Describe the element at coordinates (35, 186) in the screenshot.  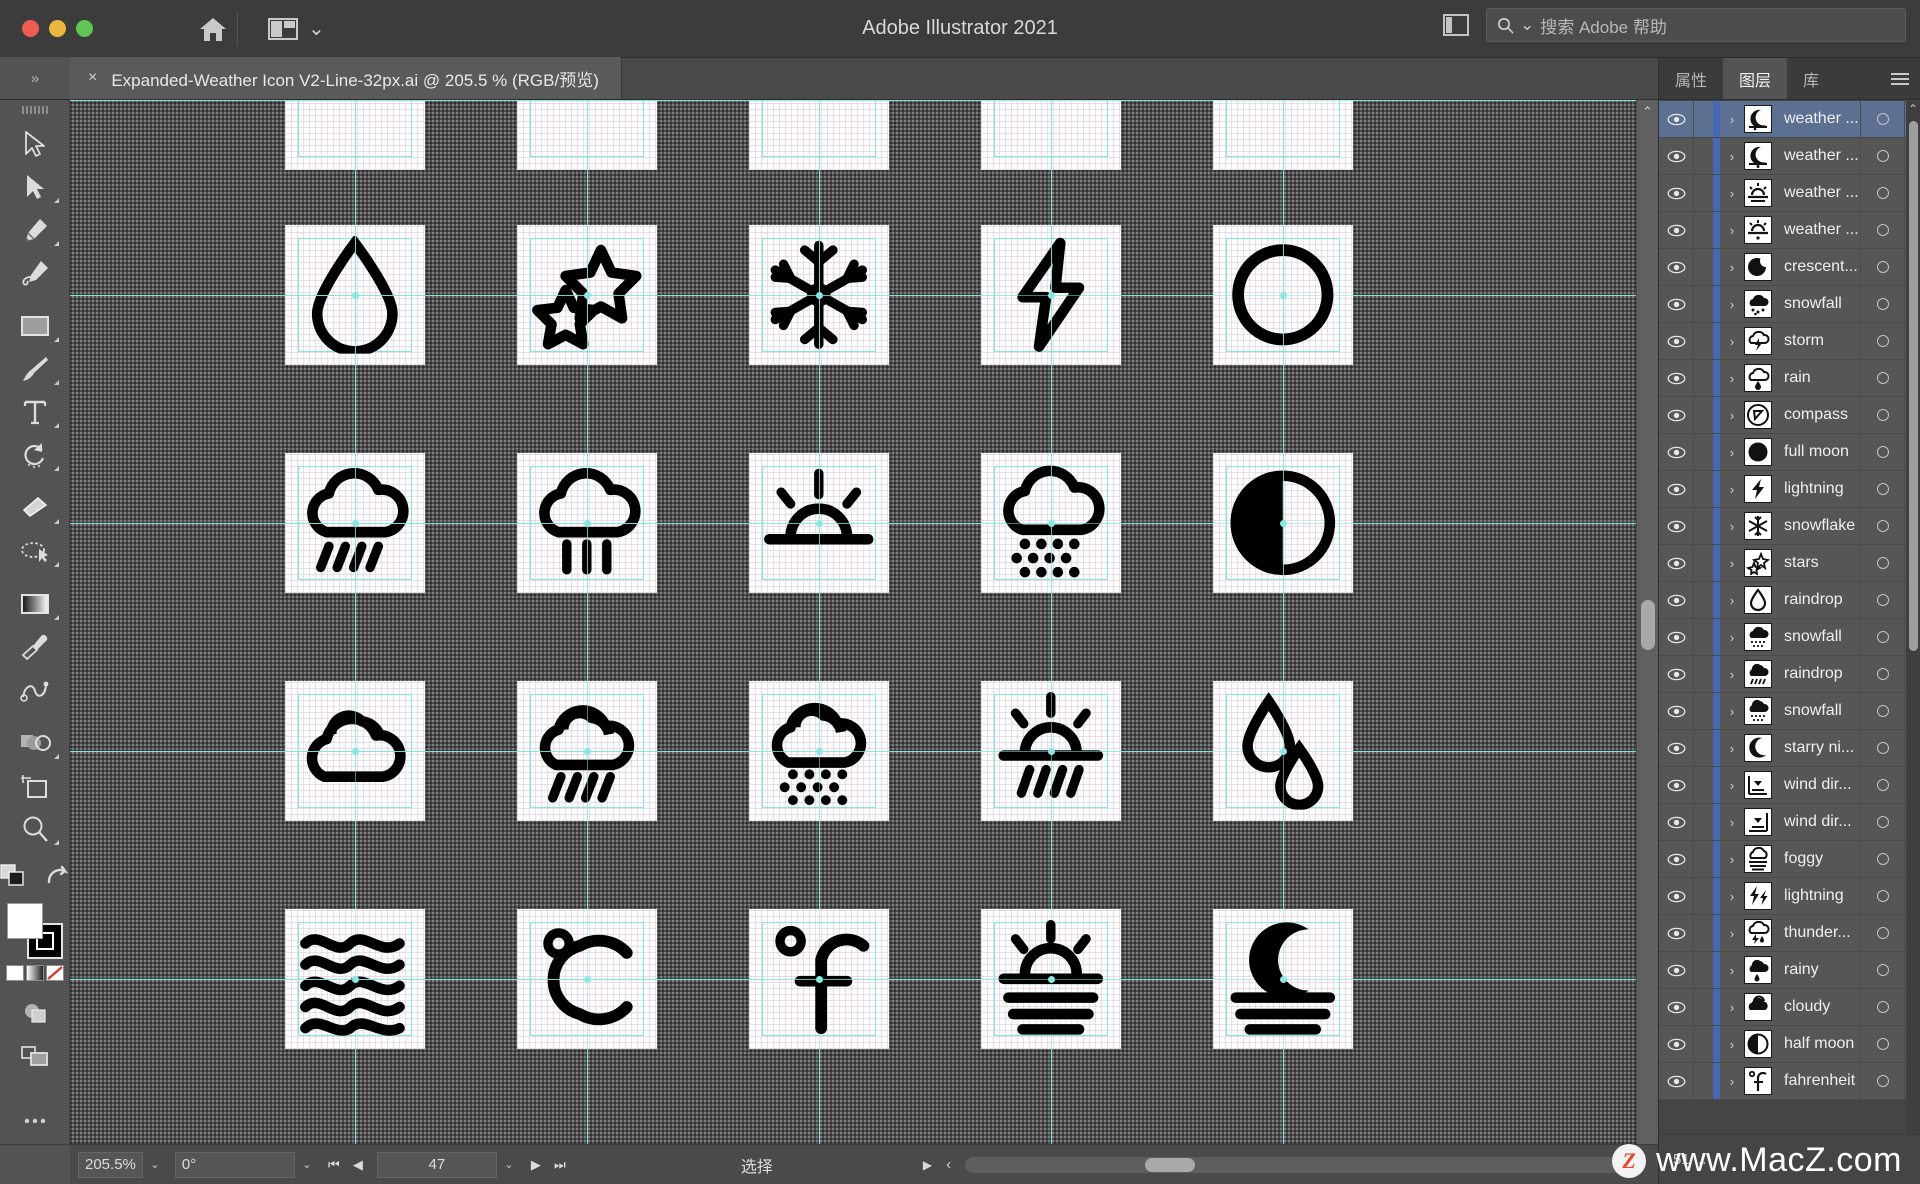
I see `direct-selection-tool` at that location.